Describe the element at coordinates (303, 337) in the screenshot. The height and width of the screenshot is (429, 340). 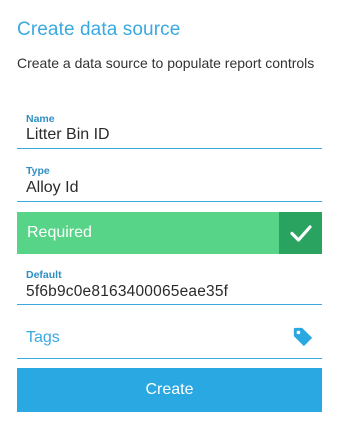
I see `tag-icon` at that location.